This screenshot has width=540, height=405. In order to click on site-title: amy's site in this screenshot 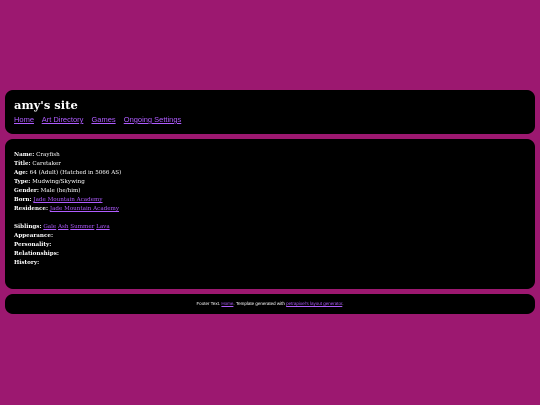, I will do `click(46, 105)`.